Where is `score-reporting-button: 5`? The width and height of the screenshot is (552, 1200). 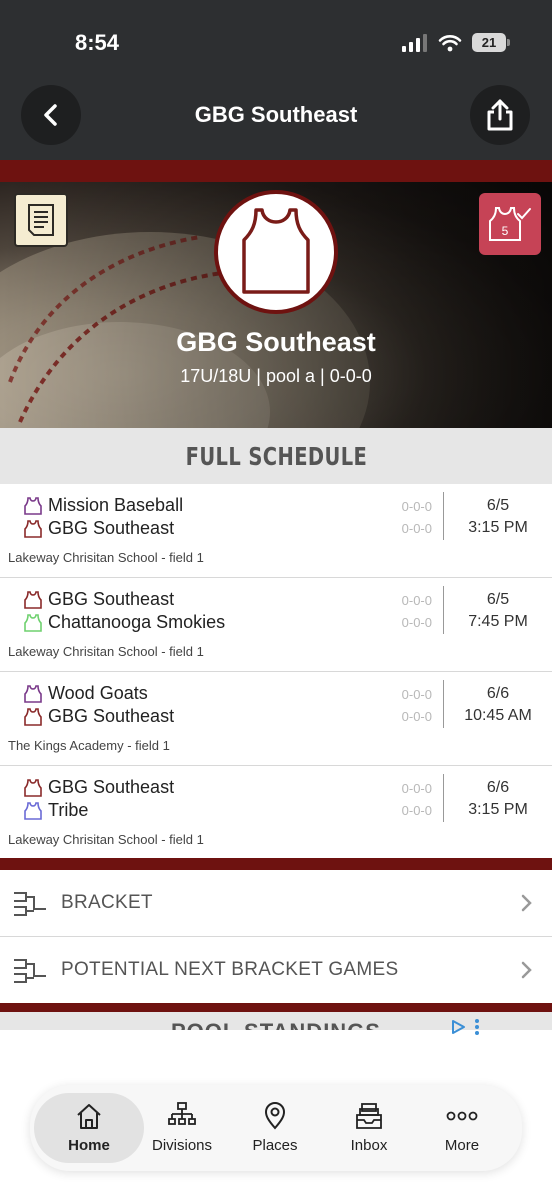 score-reporting-button: 5 is located at coordinates (510, 224).